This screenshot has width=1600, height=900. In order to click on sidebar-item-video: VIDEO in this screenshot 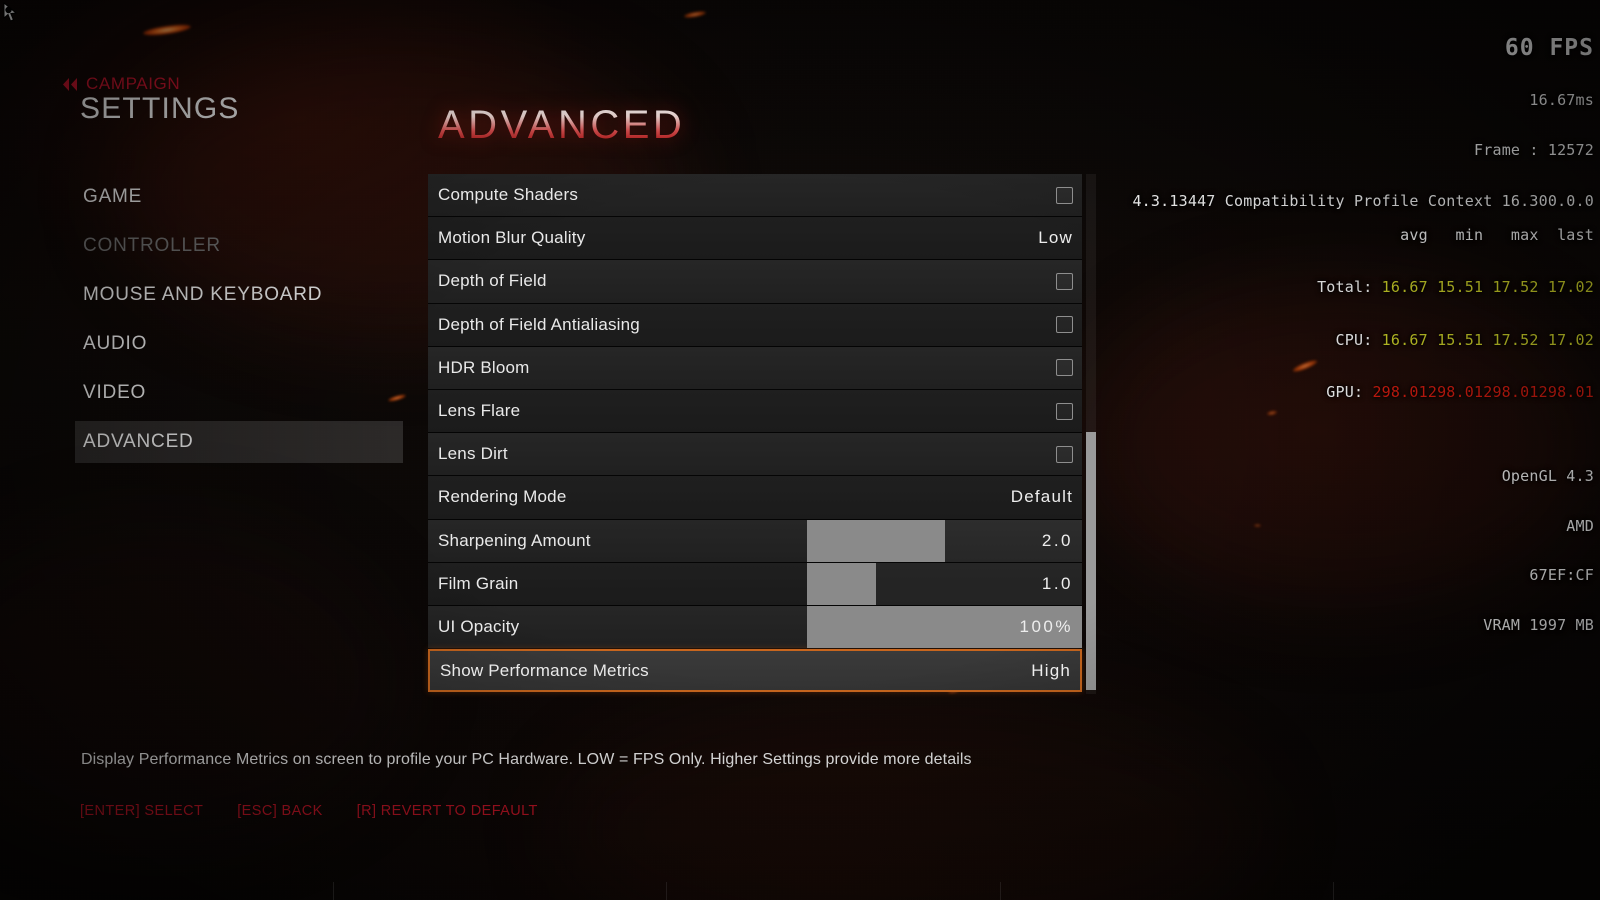, I will do `click(235, 393)`.